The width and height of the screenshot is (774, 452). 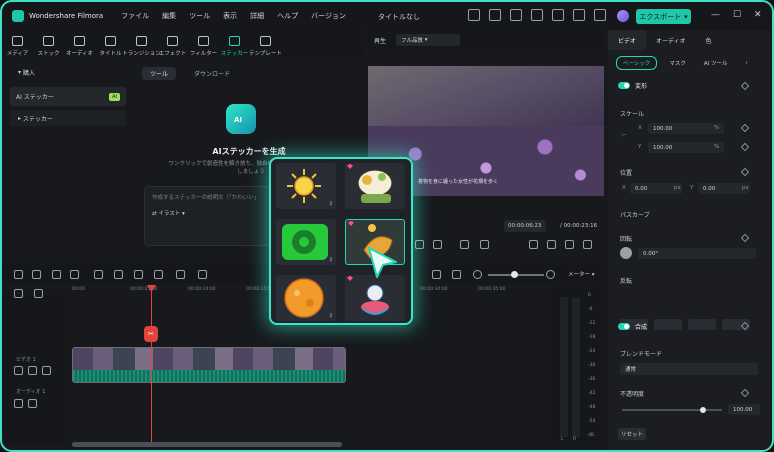 What do you see at coordinates (677, 63) in the screenshot?
I see `subtab-mask: マスク` at bounding box center [677, 63].